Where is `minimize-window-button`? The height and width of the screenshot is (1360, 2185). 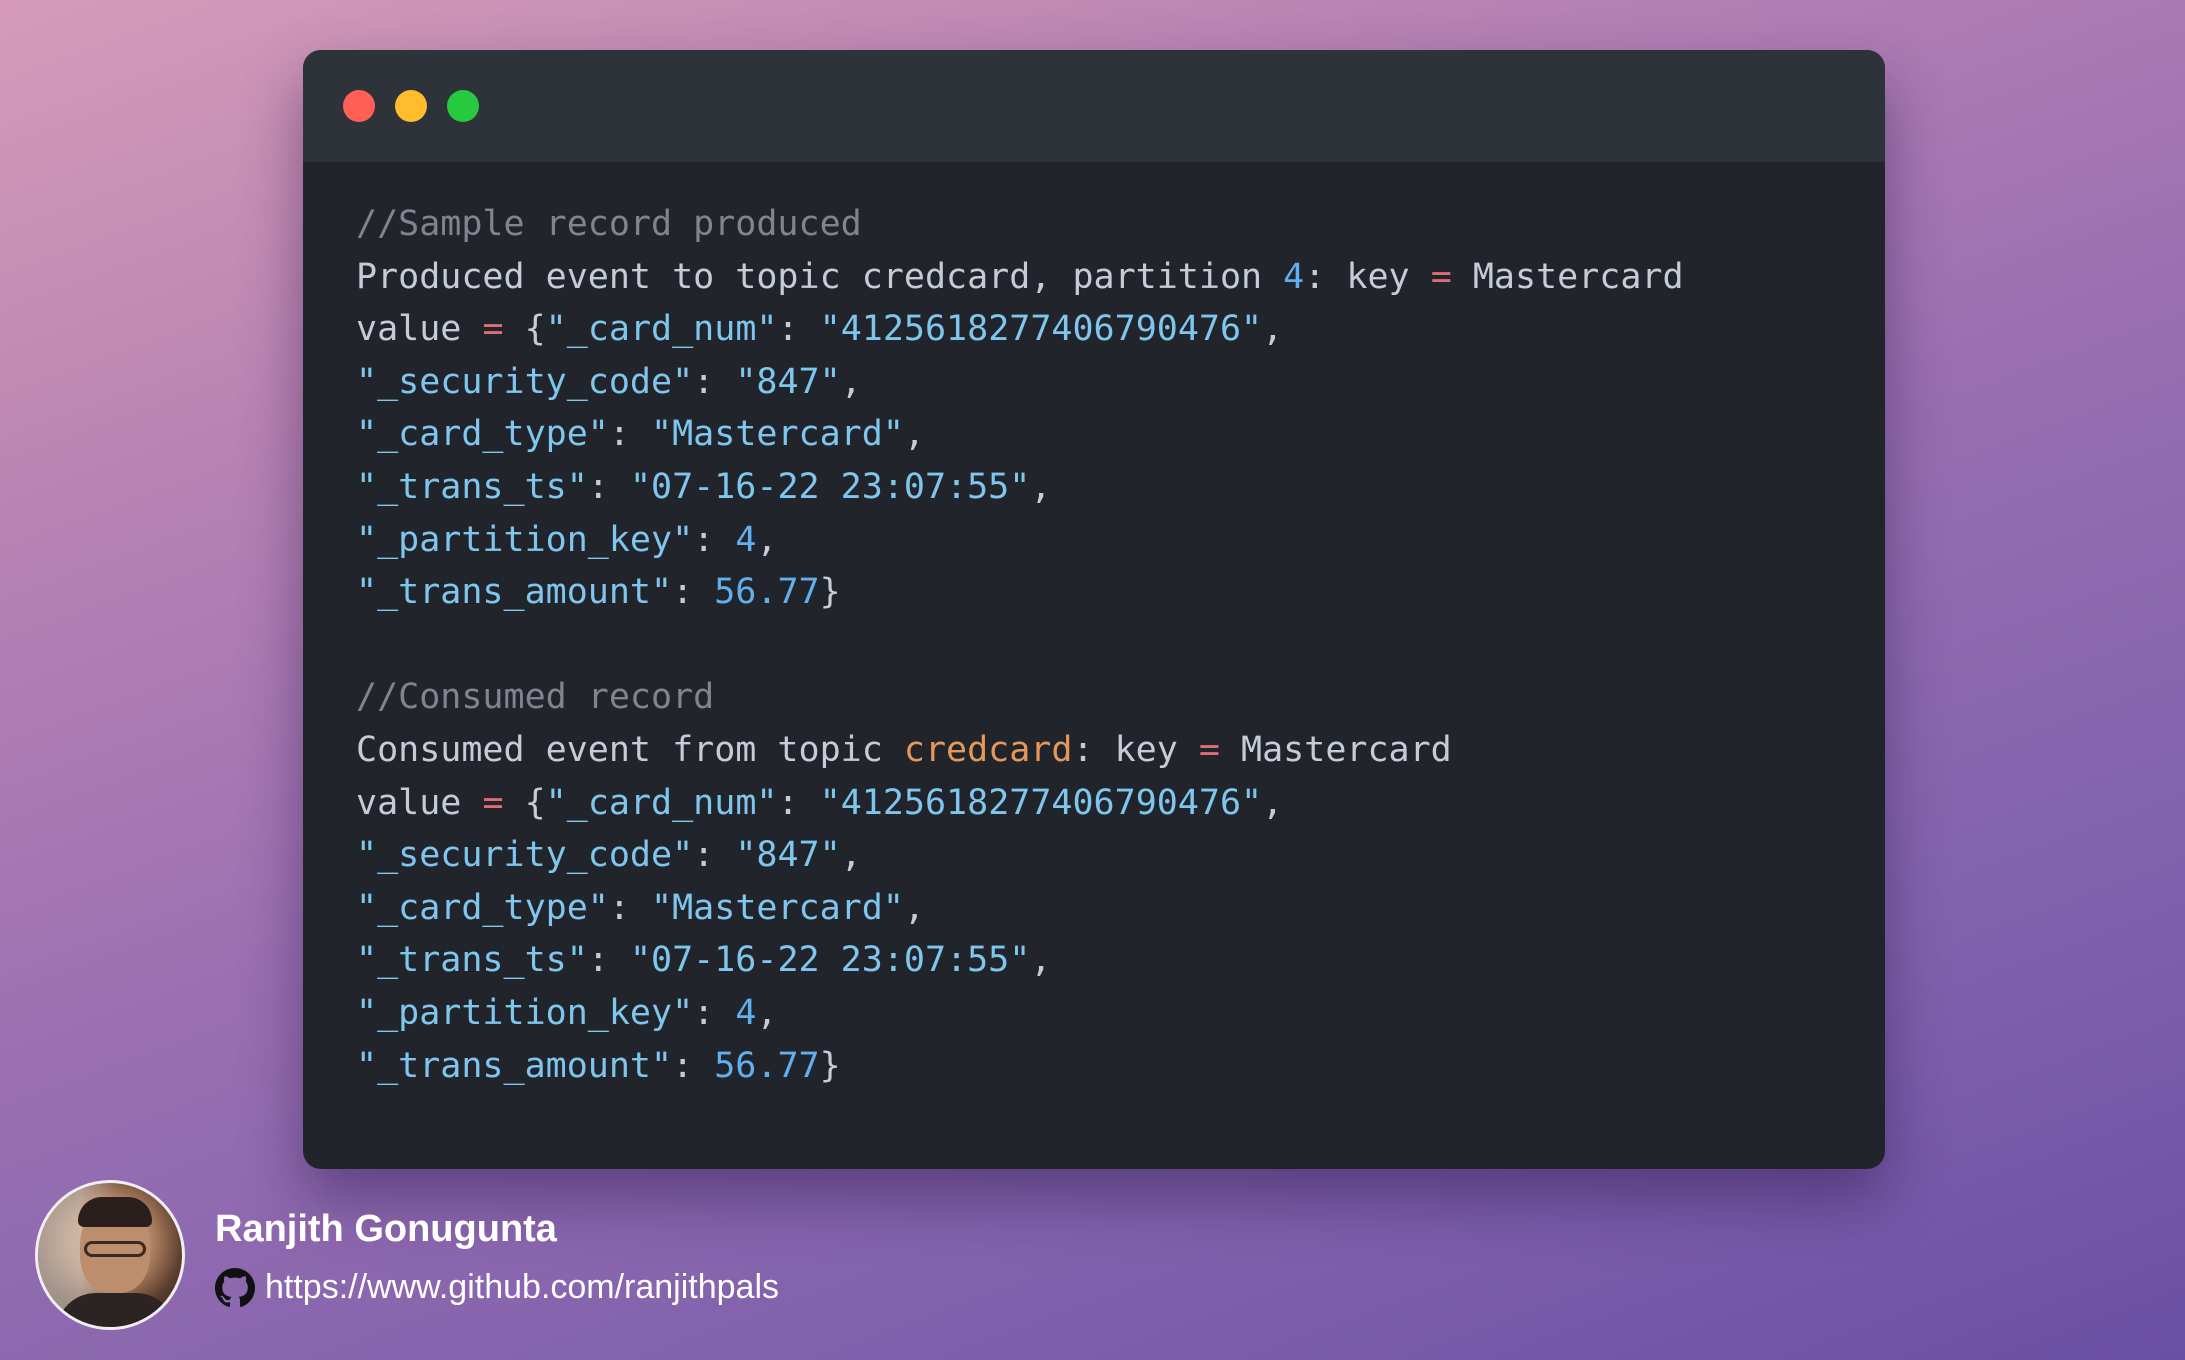 minimize-window-button is located at coordinates (411, 106).